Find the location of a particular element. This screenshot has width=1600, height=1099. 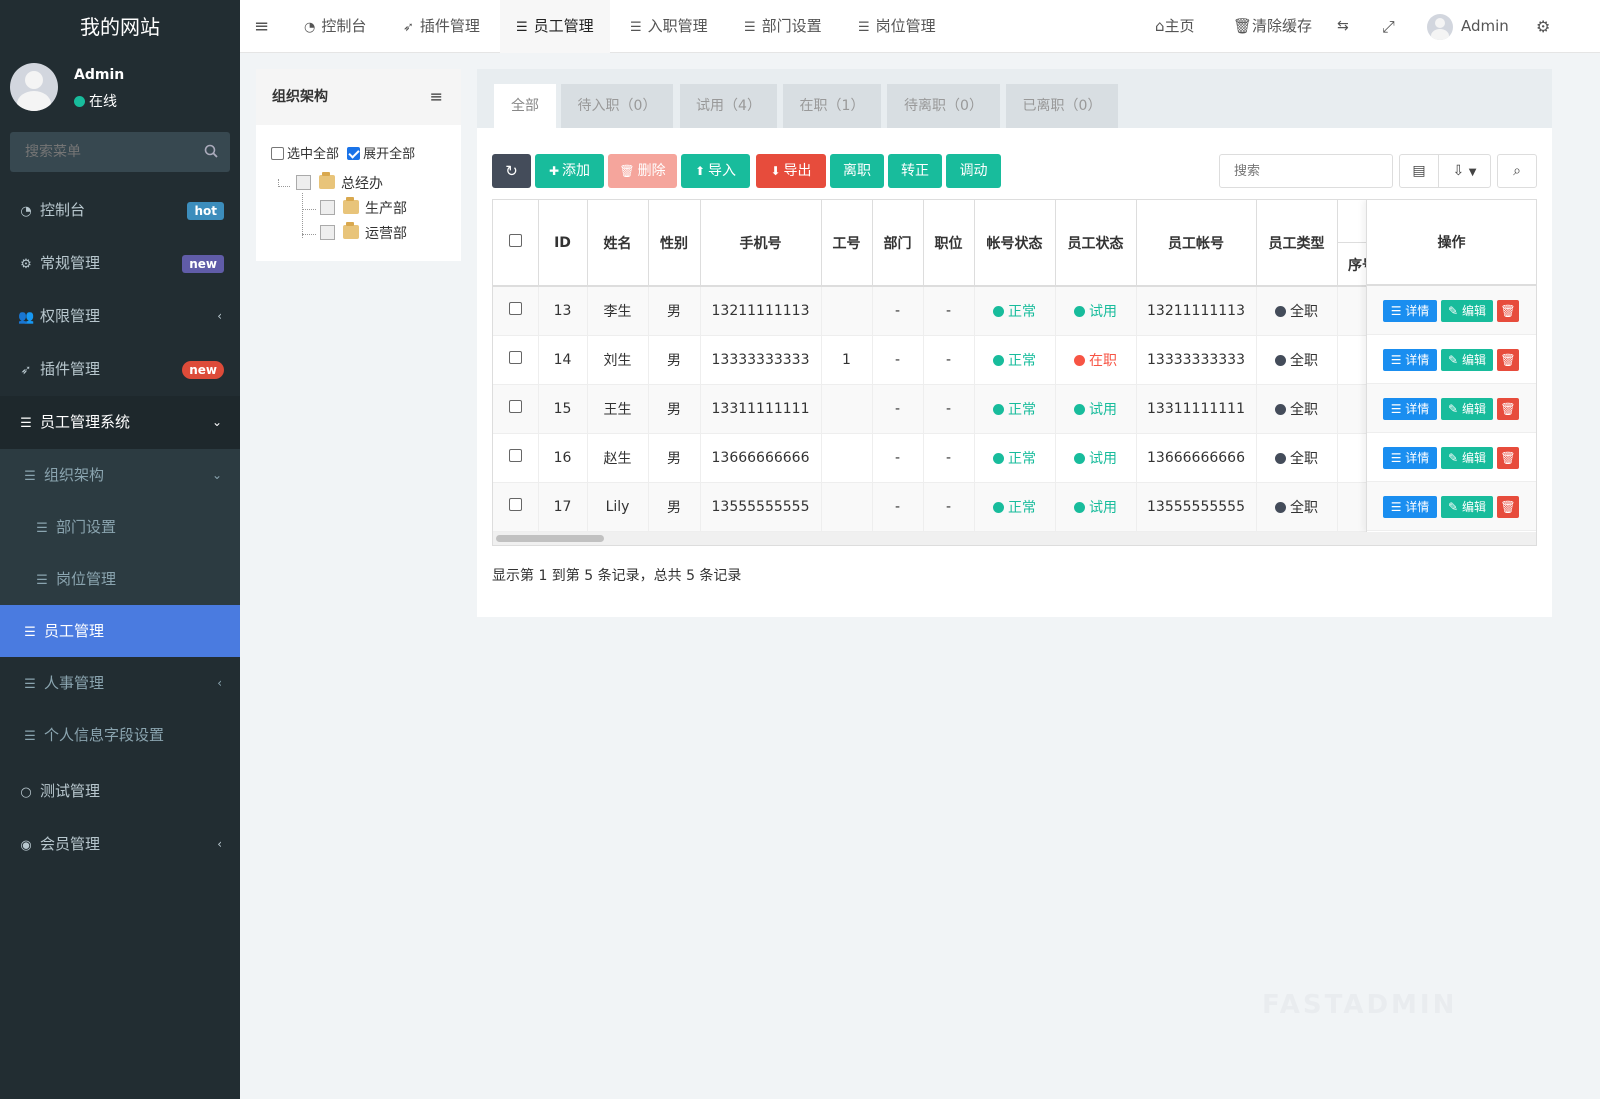

sidebar-item-employee: ☰ 员工管理 is located at coordinates (120, 631).